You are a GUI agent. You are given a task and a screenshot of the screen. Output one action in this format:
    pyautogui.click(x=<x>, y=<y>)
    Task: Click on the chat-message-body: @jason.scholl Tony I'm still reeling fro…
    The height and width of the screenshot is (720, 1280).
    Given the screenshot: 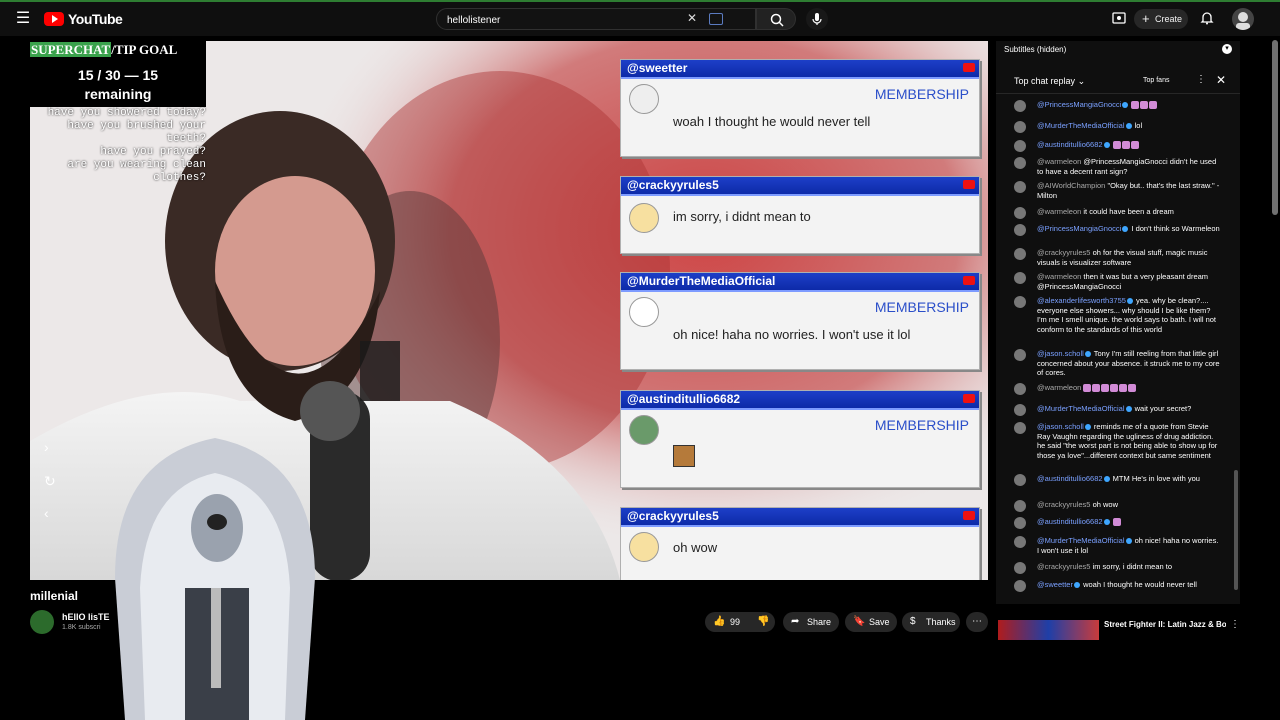 What is the action you would take?
    pyautogui.click(x=1128, y=363)
    